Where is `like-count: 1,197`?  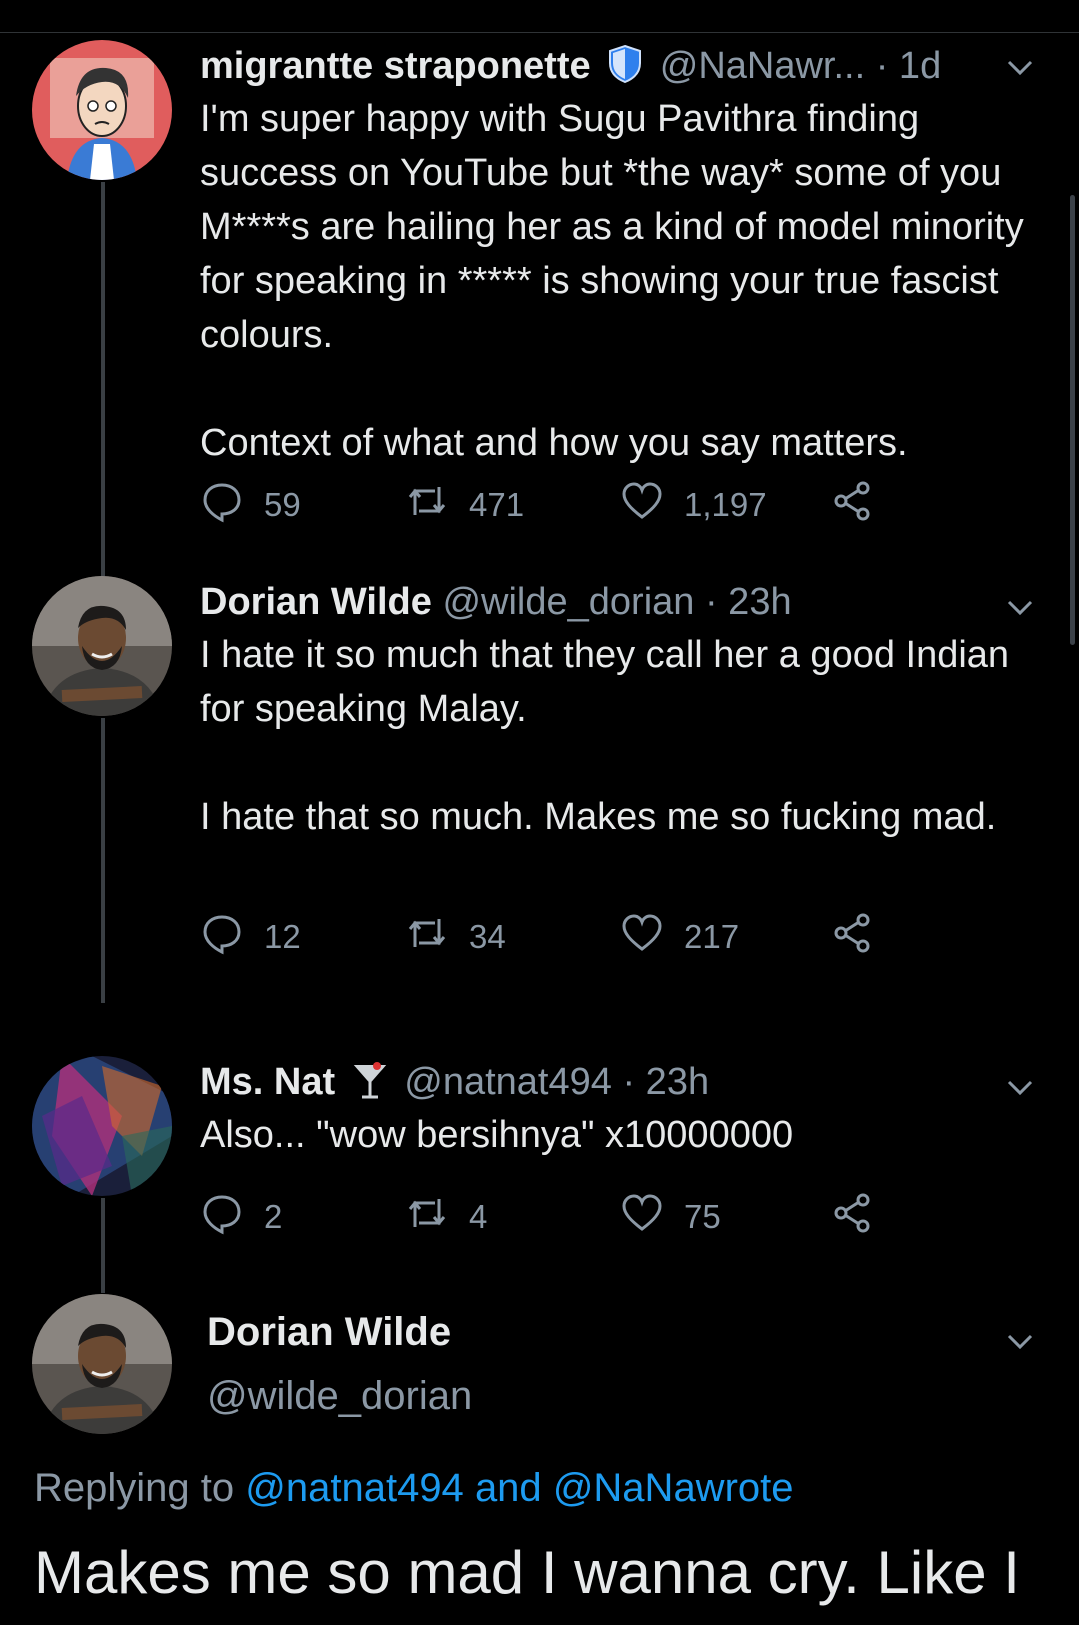
like-count: 1,197 is located at coordinates (725, 504).